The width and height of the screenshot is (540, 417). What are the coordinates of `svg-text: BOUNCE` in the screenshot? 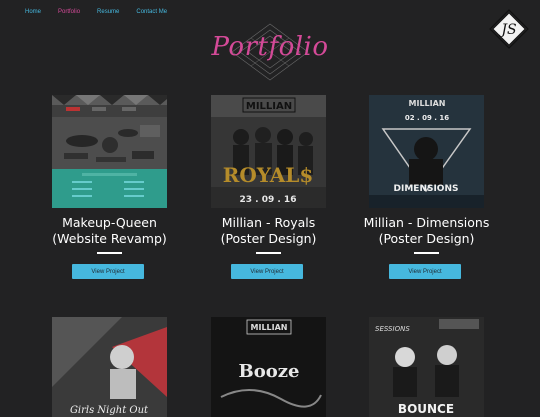 It's located at (426, 409).